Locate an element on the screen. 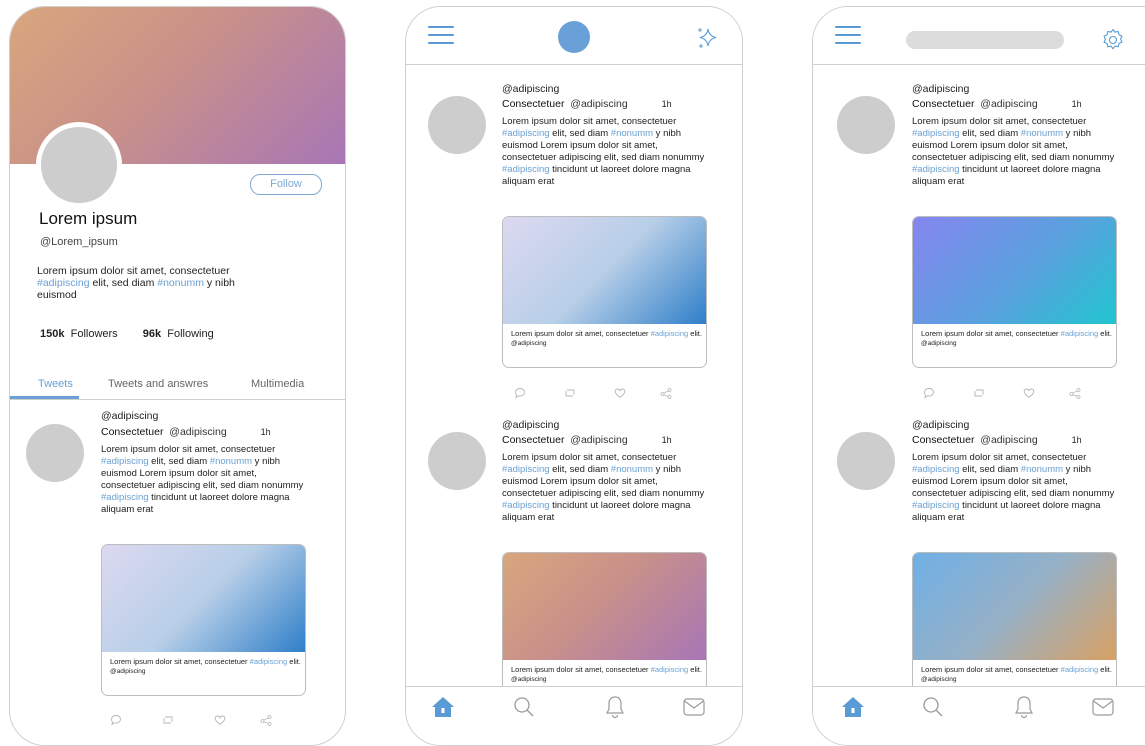  following-label: Following is located at coordinates (190, 334).